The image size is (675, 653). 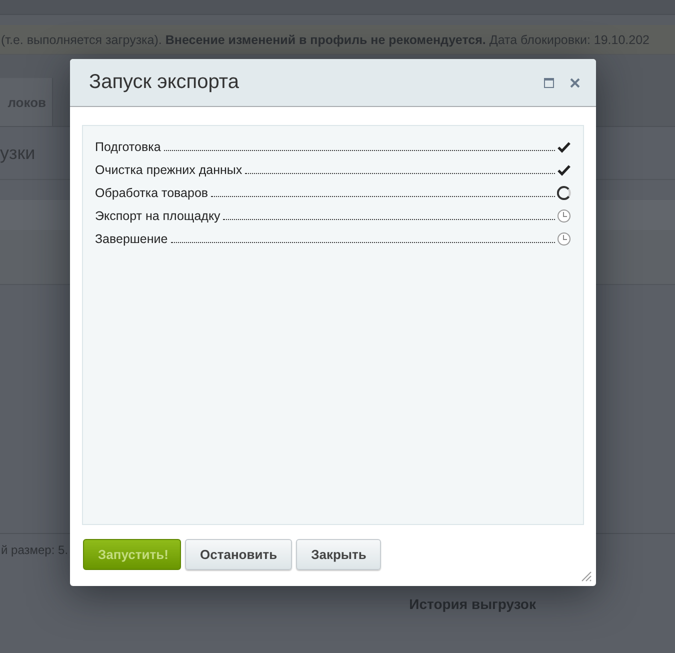 What do you see at coordinates (339, 554) in the screenshot?
I see `dialog-button: Закрыть` at bounding box center [339, 554].